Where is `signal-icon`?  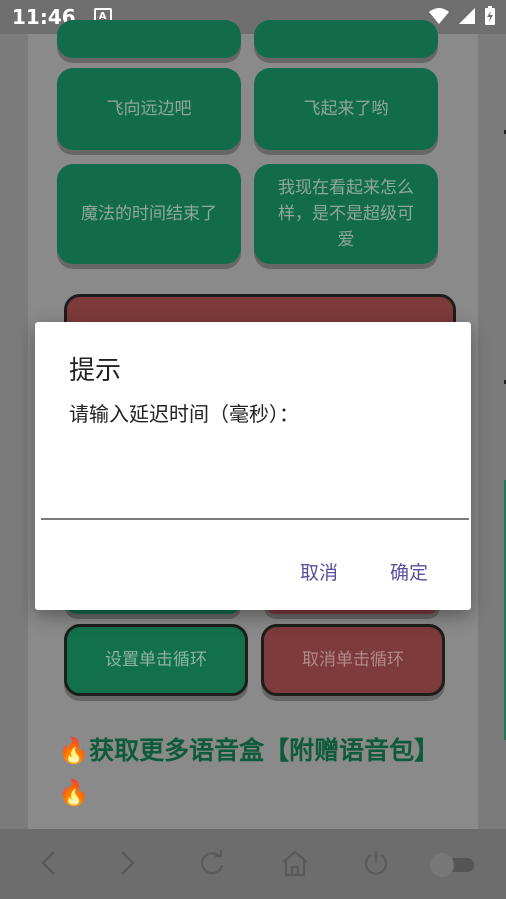
signal-icon is located at coordinates (467, 16).